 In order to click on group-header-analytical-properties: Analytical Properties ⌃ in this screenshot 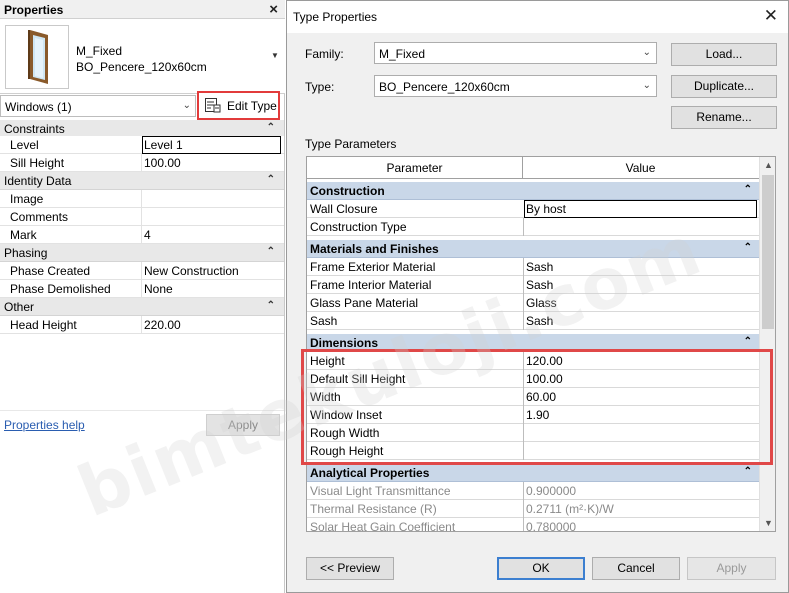, I will do `click(533, 473)`.